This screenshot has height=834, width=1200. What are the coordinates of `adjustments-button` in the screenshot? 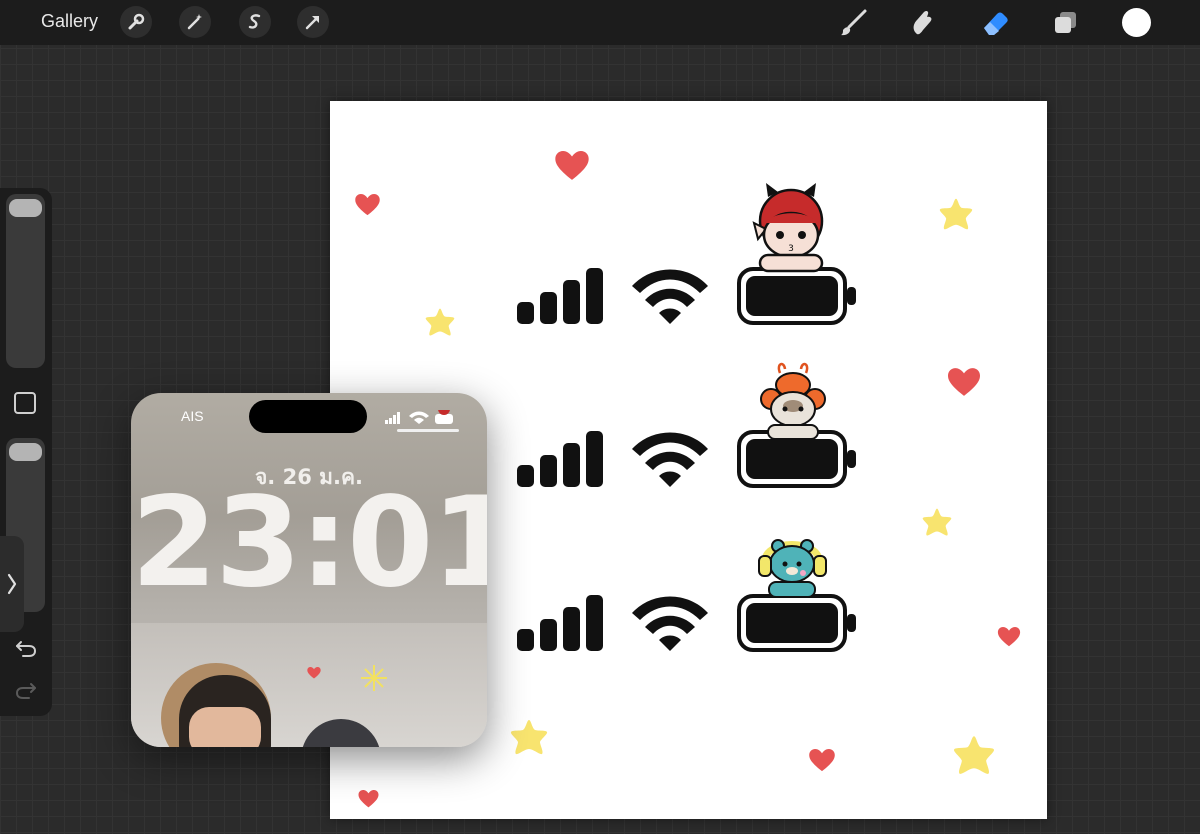 It's located at (195, 22).